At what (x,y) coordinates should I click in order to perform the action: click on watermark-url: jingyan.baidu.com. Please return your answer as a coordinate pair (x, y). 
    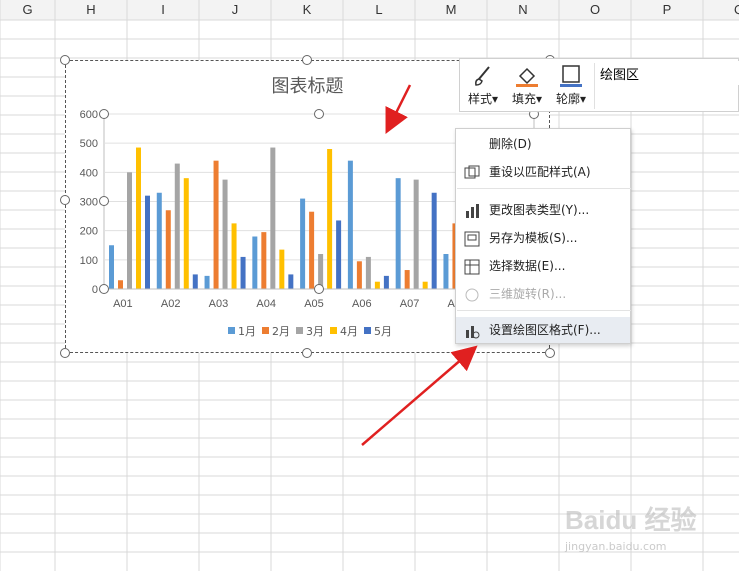
    Looking at the image, I should click on (616, 546).